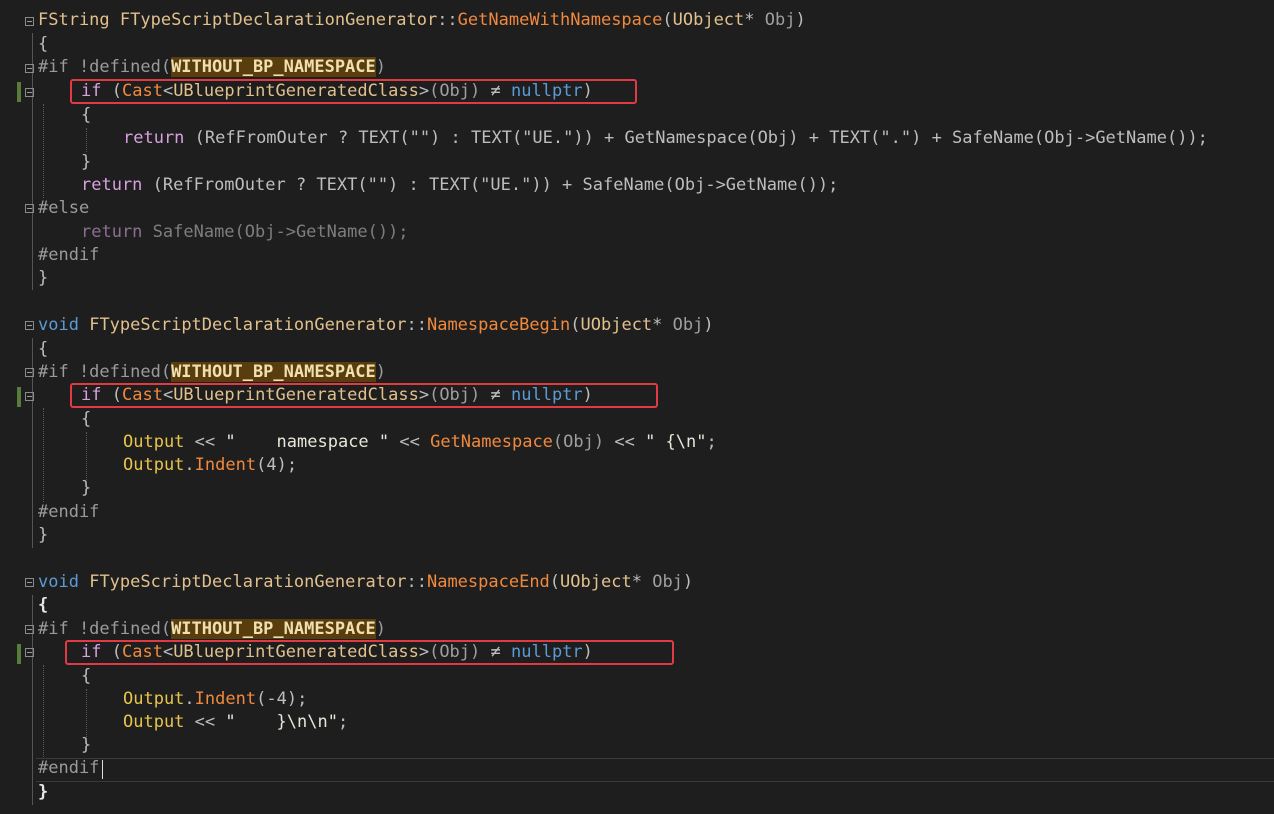 This screenshot has height=814, width=1274. Describe the element at coordinates (215, 699) in the screenshot. I see `output-indent-statement: Output.Indent(-4);` at that location.